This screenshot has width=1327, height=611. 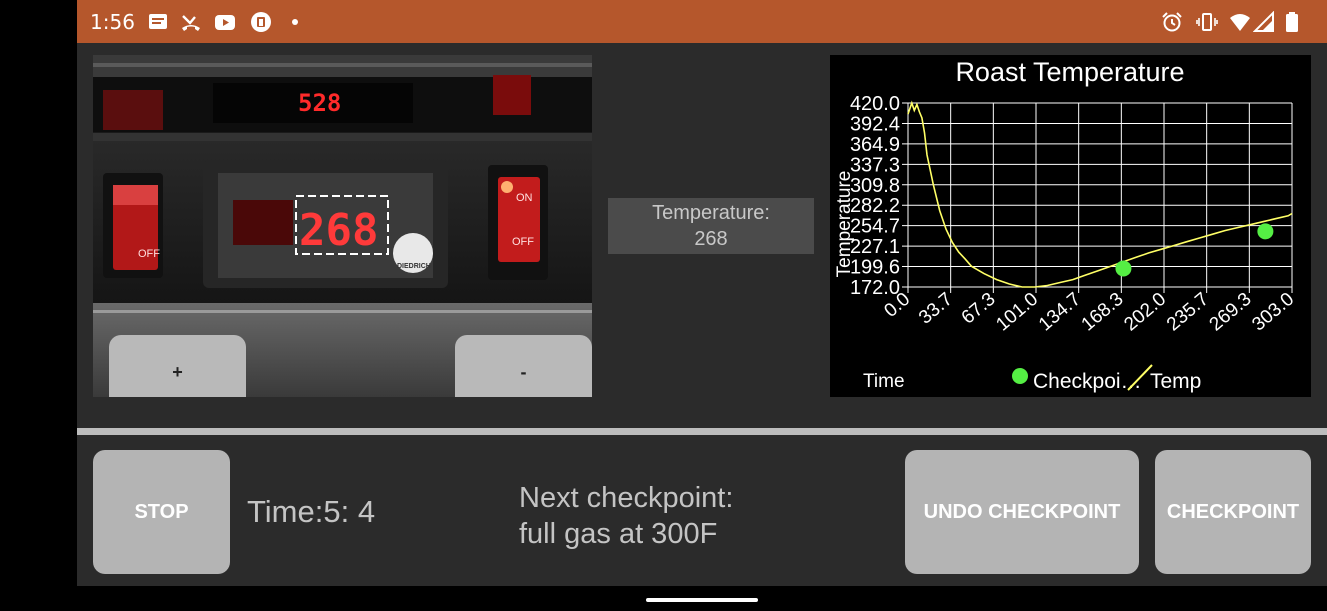 I want to click on chart-title: Roast Temperature, so click(x=1069, y=72).